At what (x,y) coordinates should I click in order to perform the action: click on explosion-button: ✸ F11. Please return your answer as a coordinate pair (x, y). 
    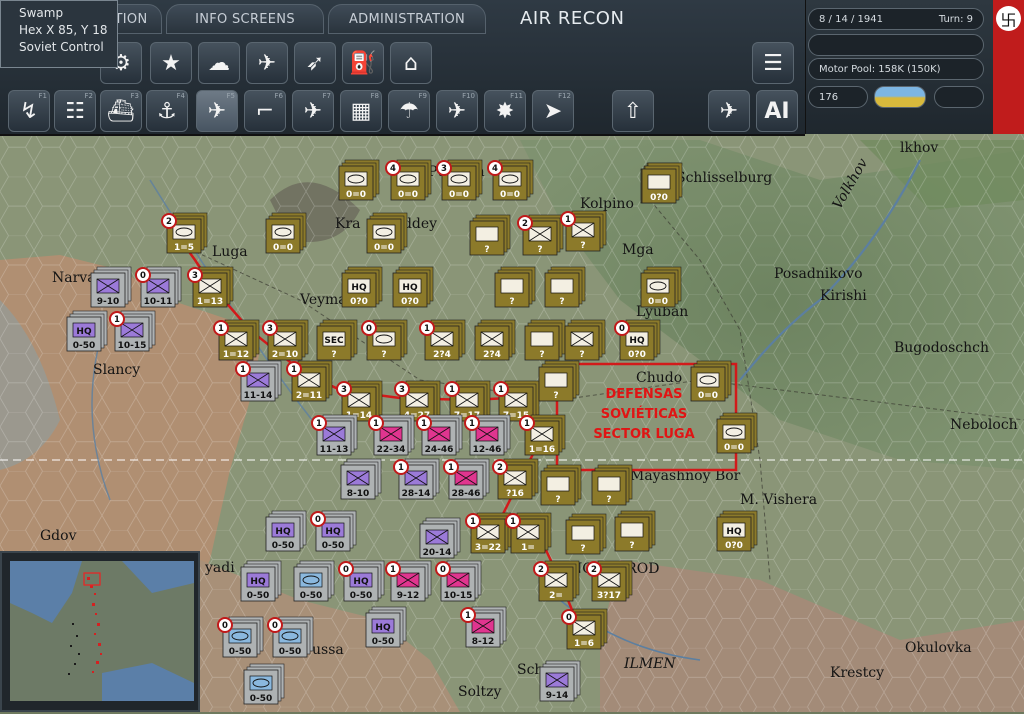
    Looking at the image, I should click on (505, 111).